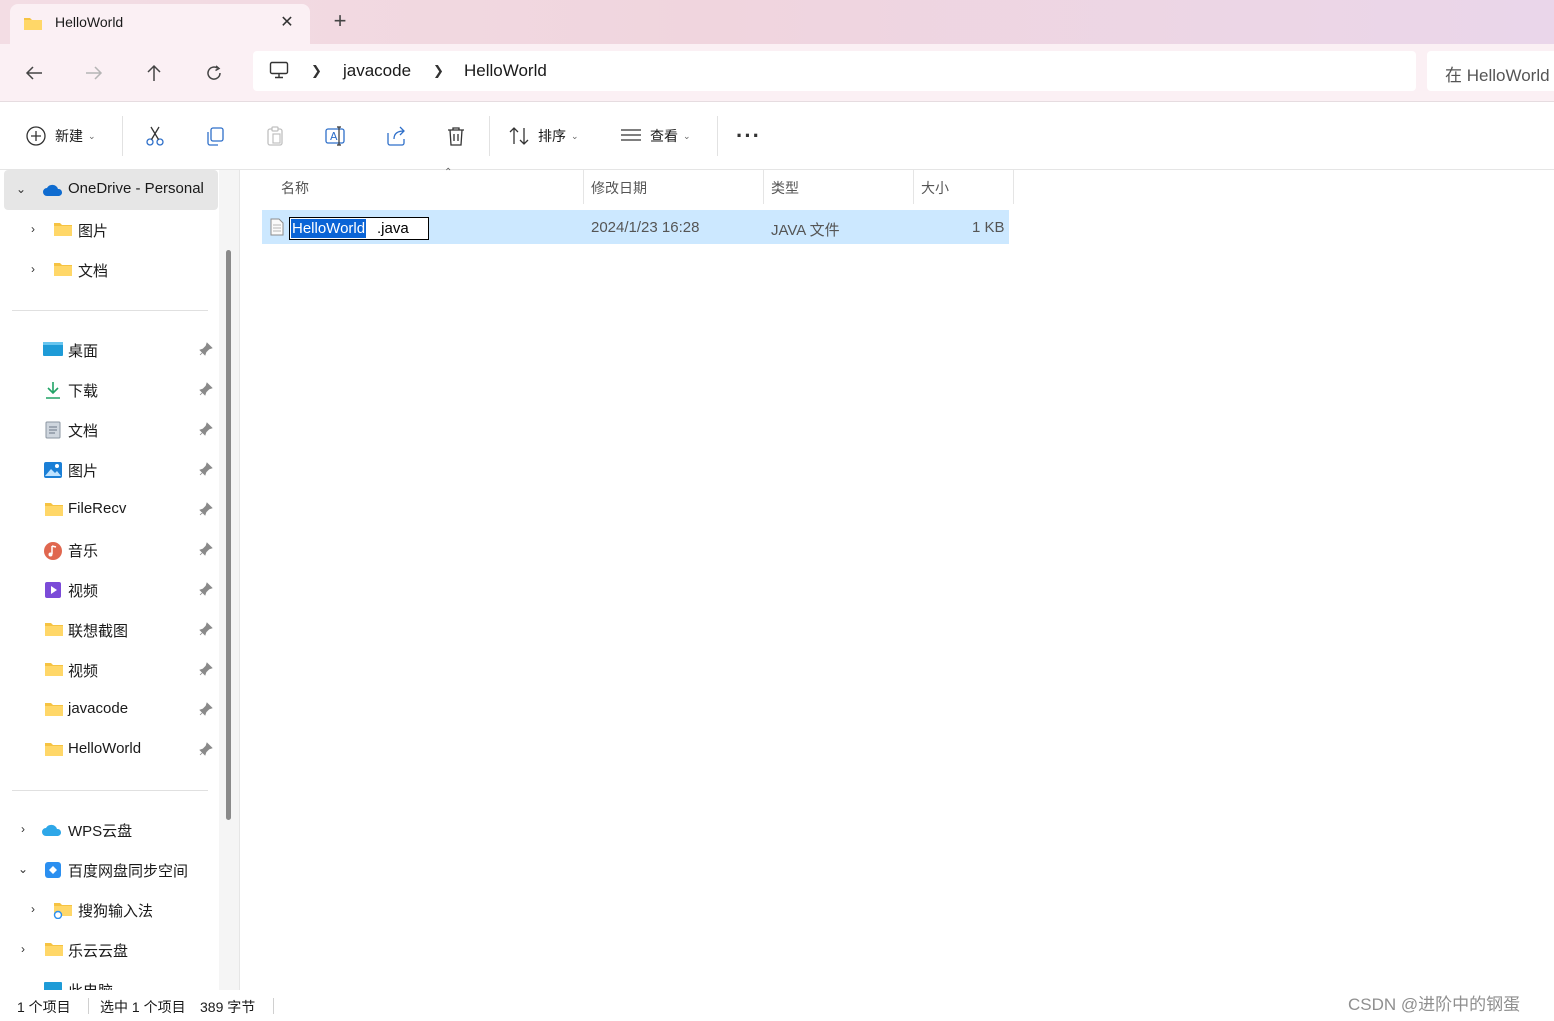 This screenshot has width=1554, height=1021. Describe the element at coordinates (963, 187) in the screenshot. I see `column-header-size: 大小` at that location.